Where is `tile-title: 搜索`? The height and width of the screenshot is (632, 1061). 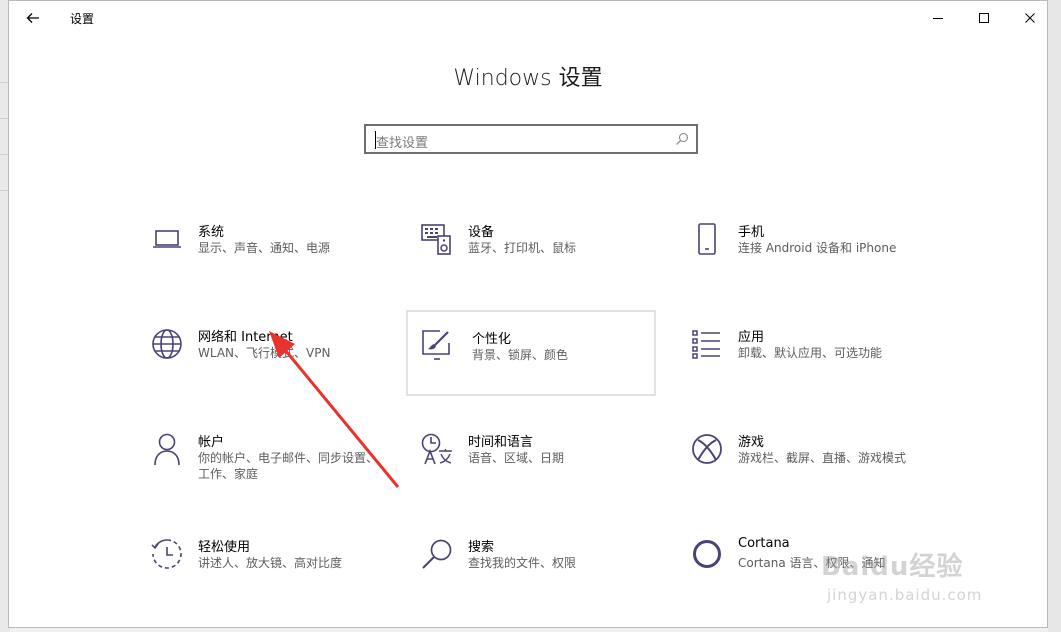 tile-title: 搜索 is located at coordinates (481, 547).